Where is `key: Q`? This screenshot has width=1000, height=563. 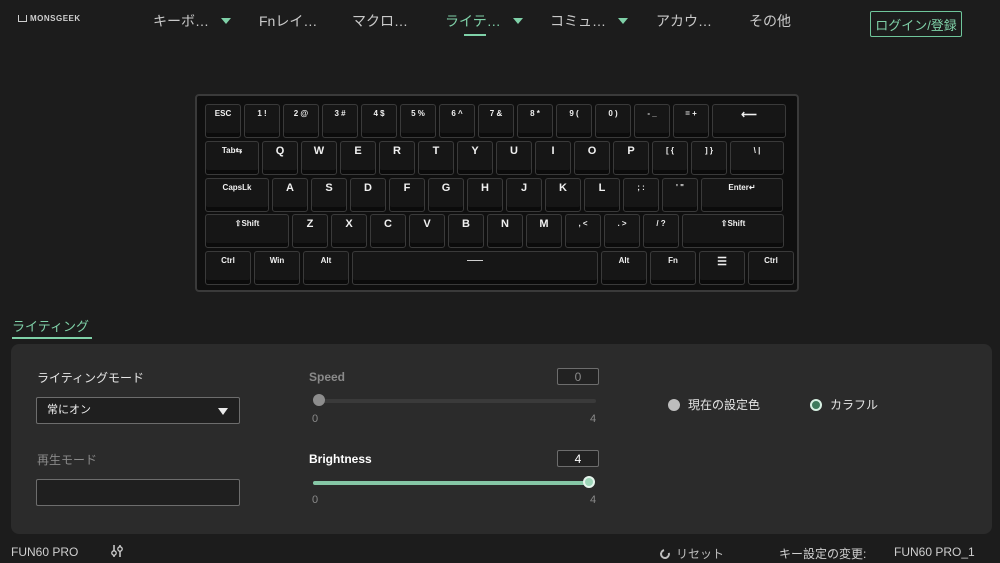 key: Q is located at coordinates (280, 158).